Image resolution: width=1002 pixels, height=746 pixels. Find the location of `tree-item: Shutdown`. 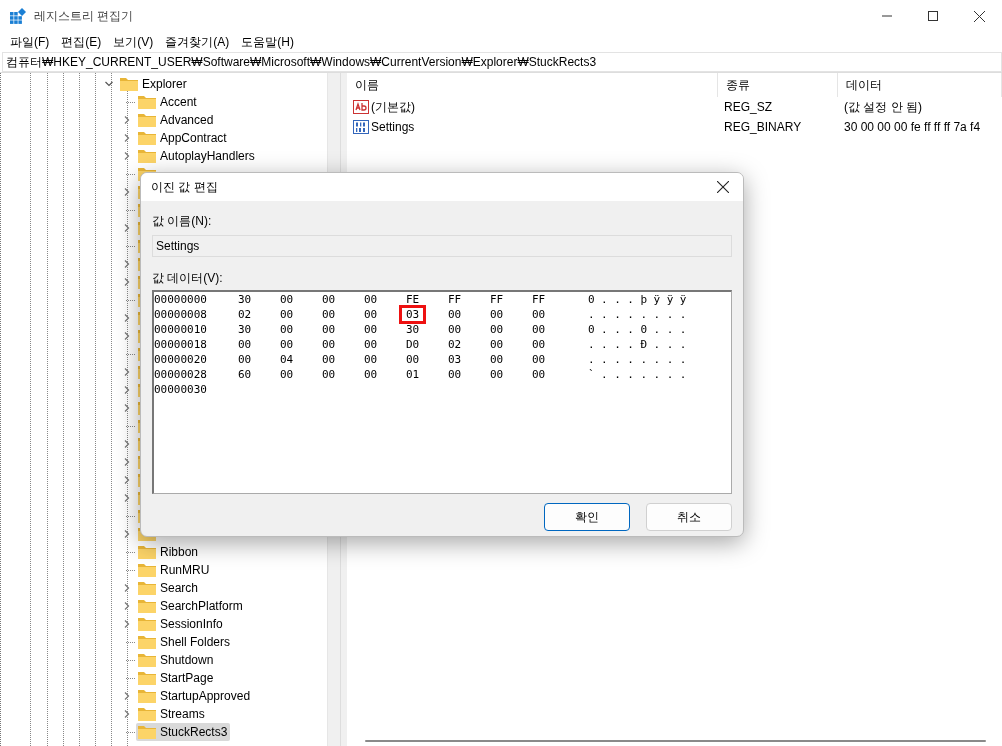

tree-item: Shutdown is located at coordinates (176, 660).